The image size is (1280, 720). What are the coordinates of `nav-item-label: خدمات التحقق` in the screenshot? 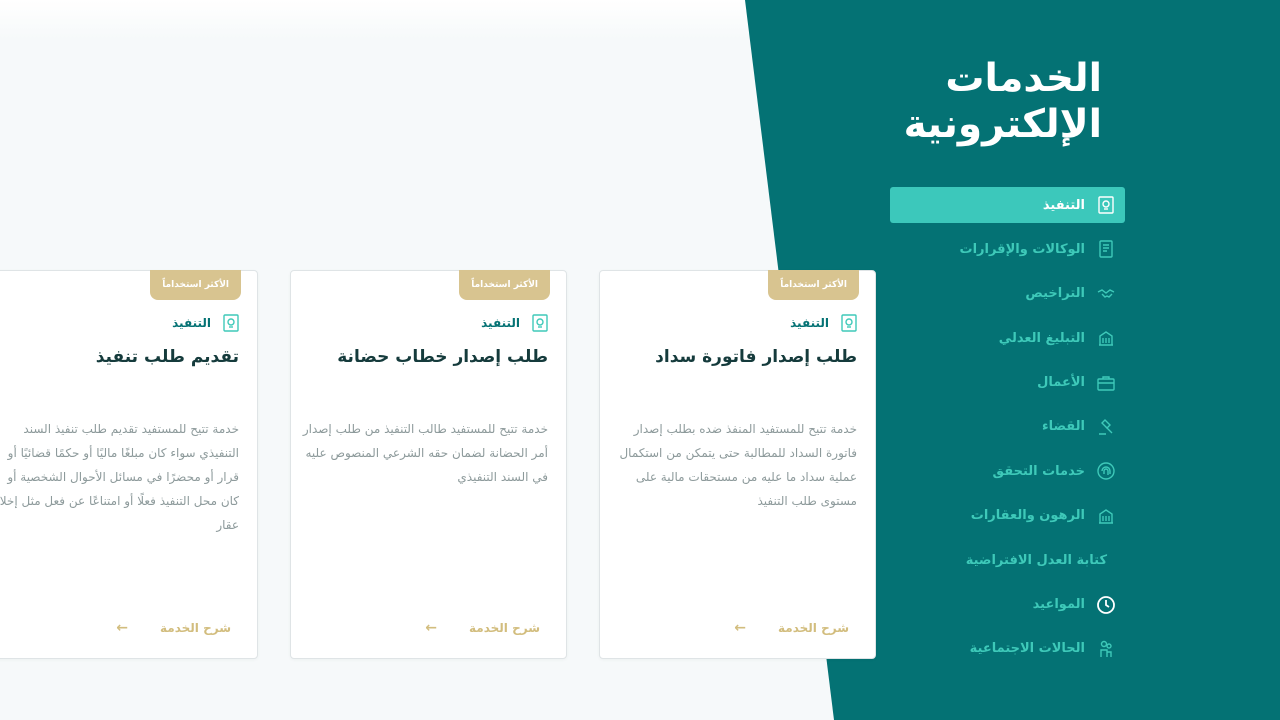 It's located at (1039, 471).